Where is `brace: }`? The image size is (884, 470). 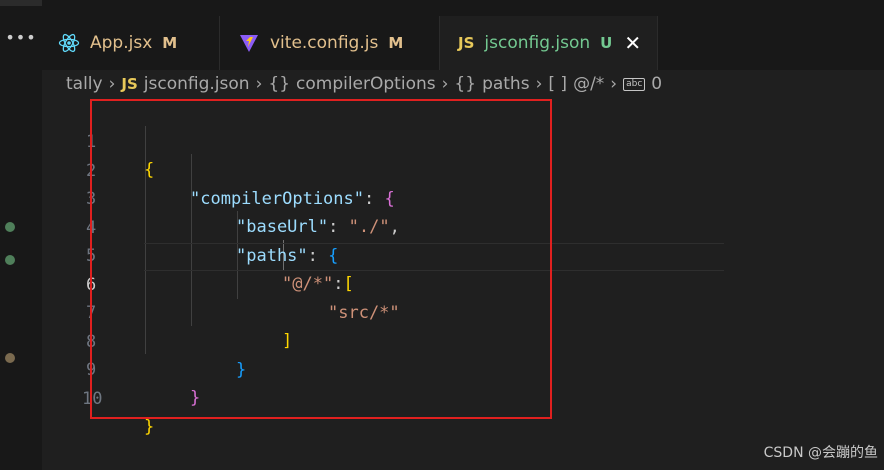 brace: } is located at coordinates (149, 427).